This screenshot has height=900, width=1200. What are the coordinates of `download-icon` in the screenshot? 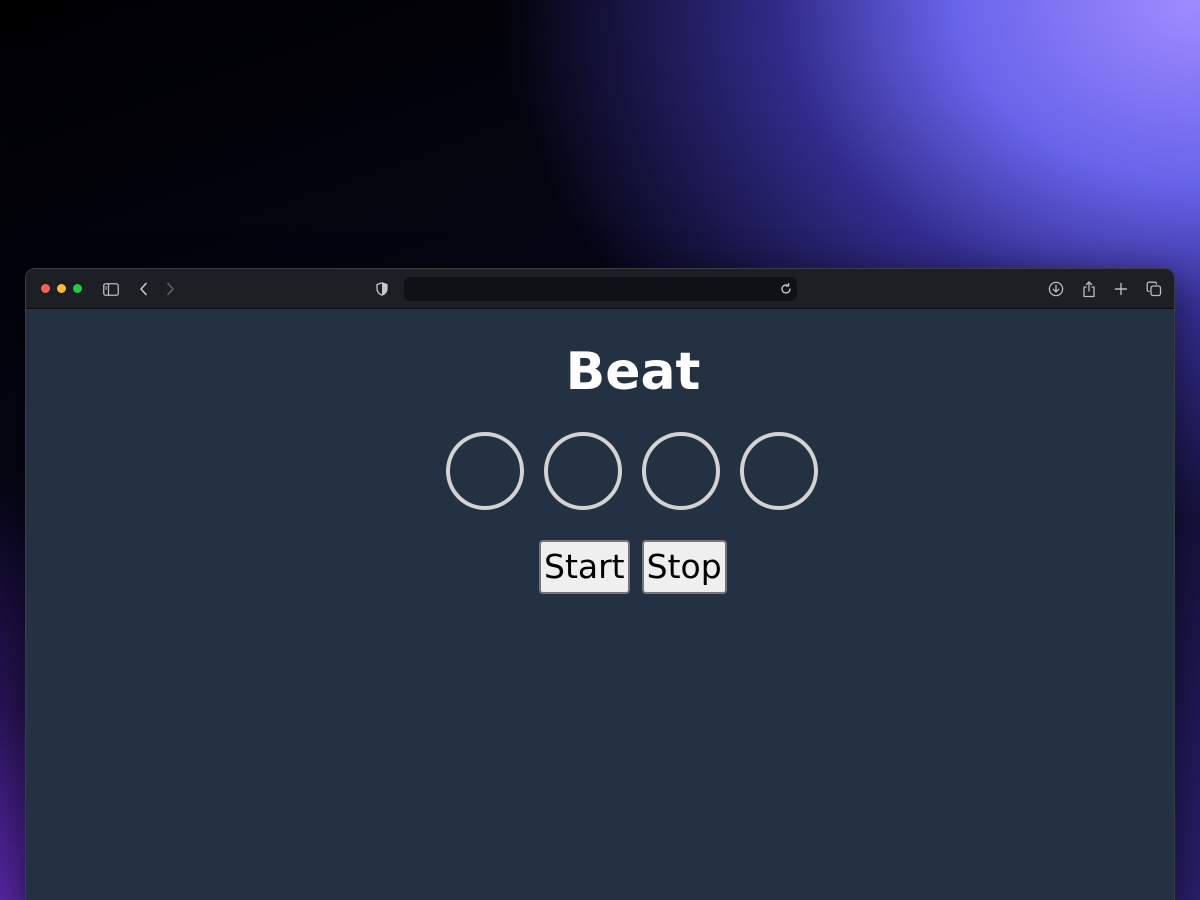 It's located at (1056, 289).